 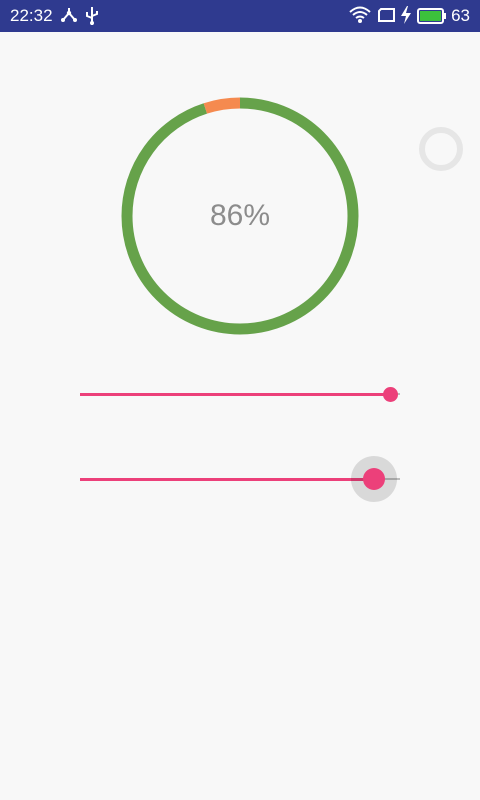 I want to click on tree-share-icon, so click(x=69, y=17).